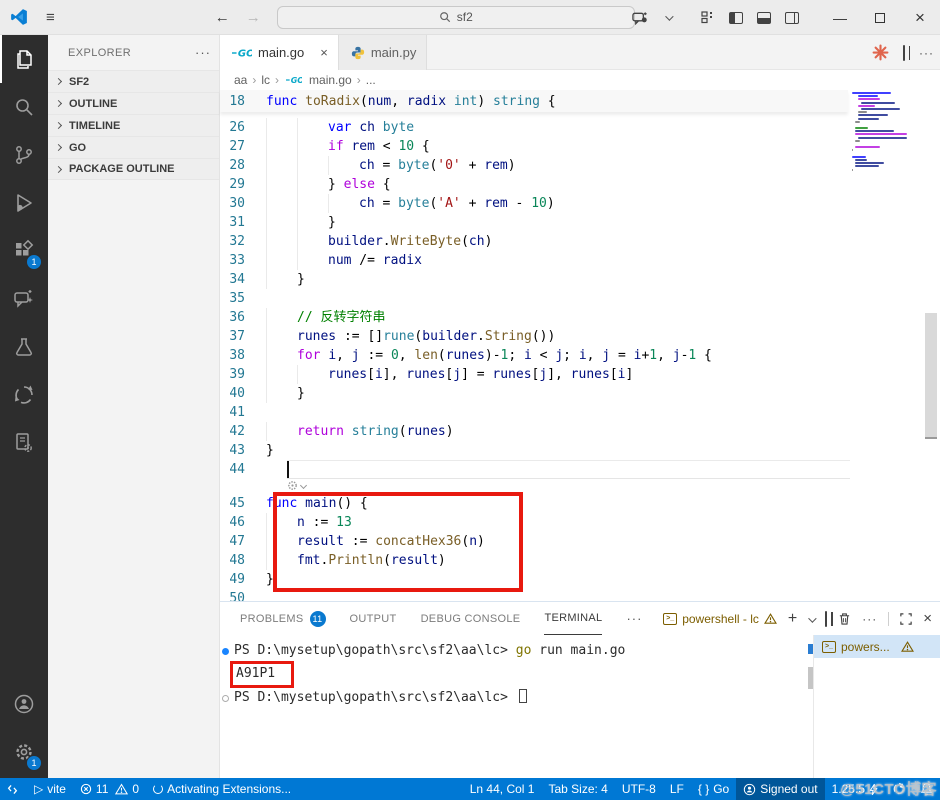  Describe the element at coordinates (109, 789) in the screenshot. I see `problems-status: 11 0` at that location.